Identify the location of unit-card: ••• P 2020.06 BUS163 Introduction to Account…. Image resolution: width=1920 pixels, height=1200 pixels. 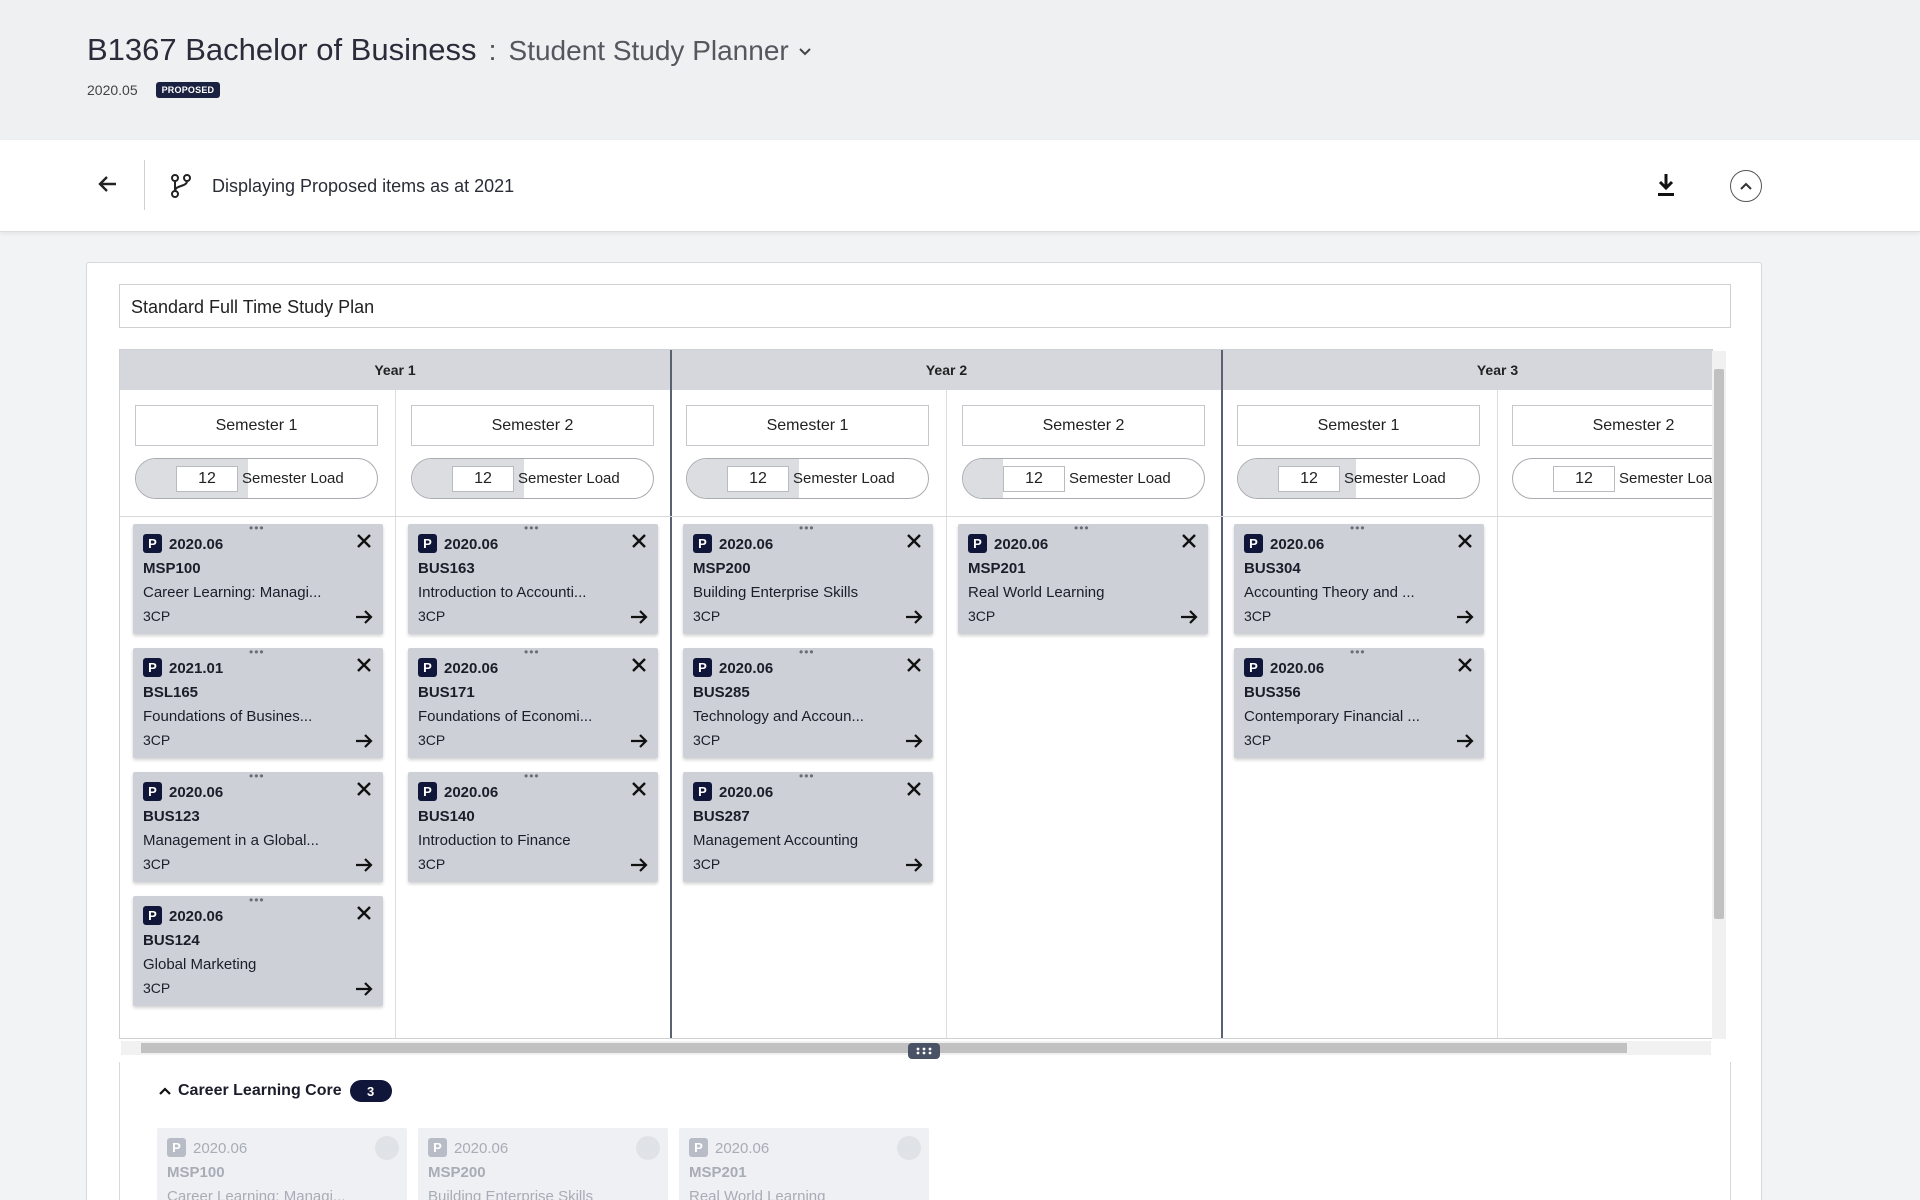
(533, 578).